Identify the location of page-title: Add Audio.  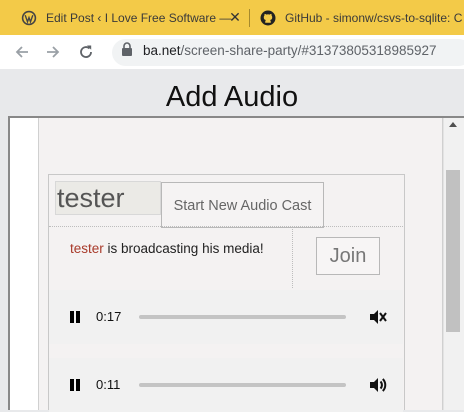
(232, 97).